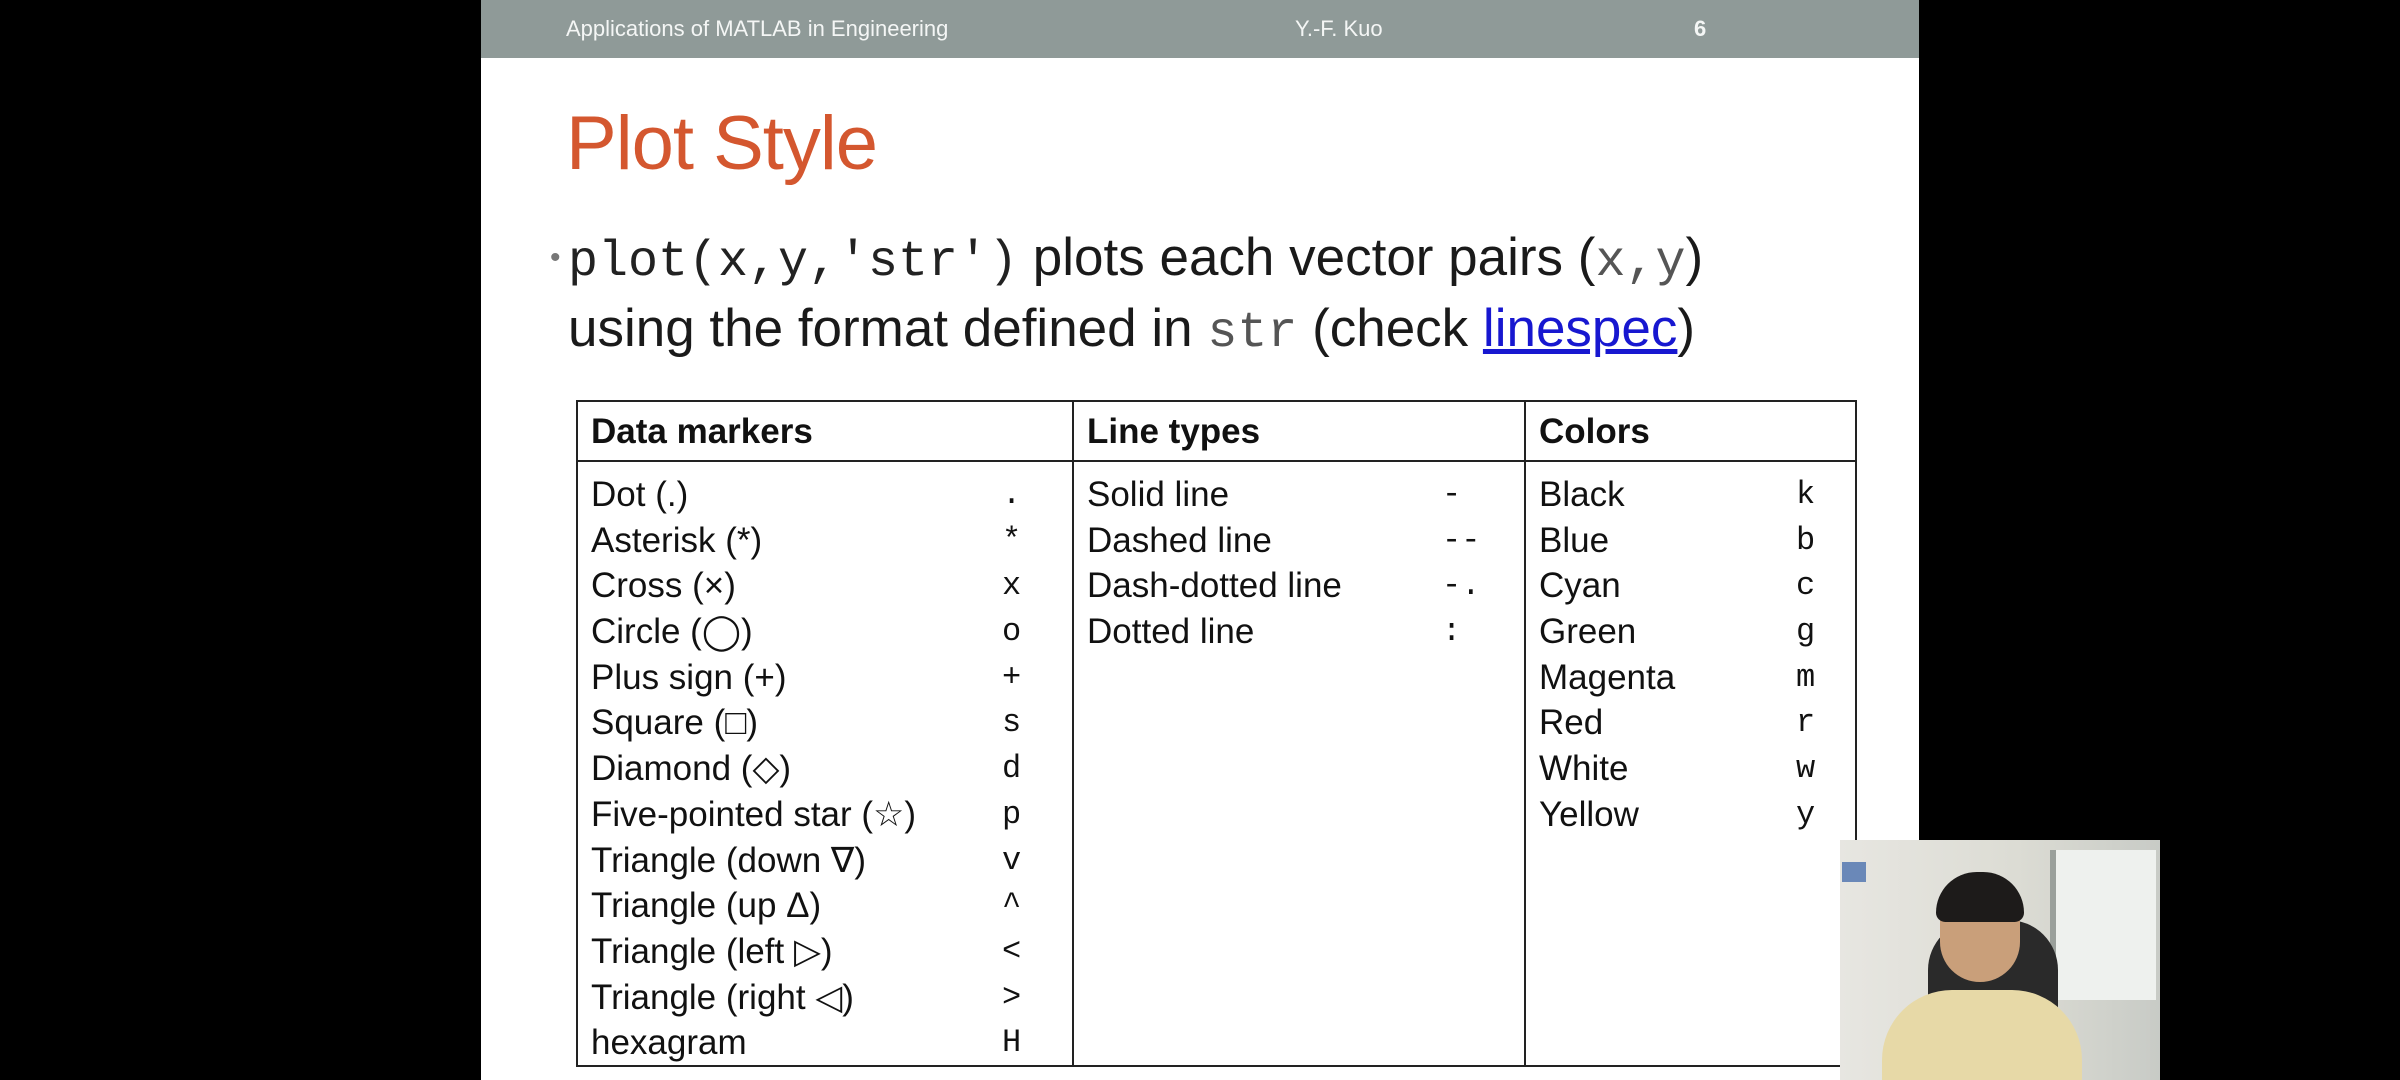  I want to click on marker-row: Triangle (down ∇) v, so click(825, 861).